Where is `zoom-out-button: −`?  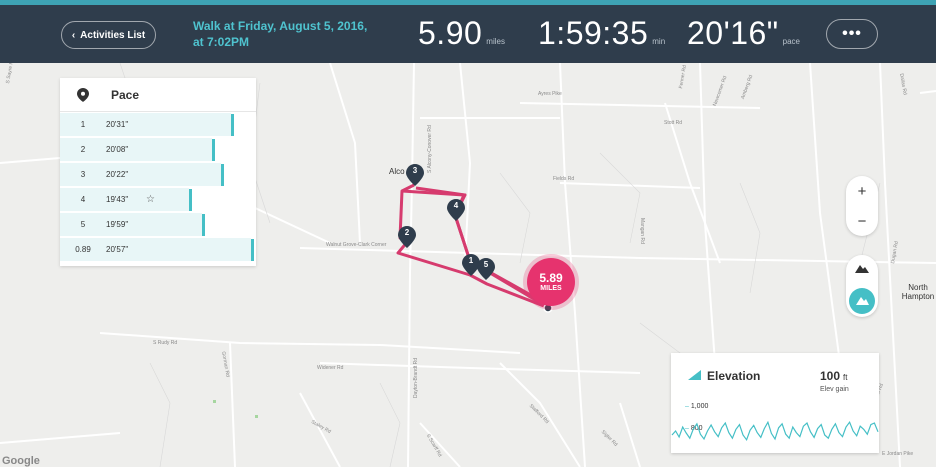 zoom-out-button: − is located at coordinates (862, 221).